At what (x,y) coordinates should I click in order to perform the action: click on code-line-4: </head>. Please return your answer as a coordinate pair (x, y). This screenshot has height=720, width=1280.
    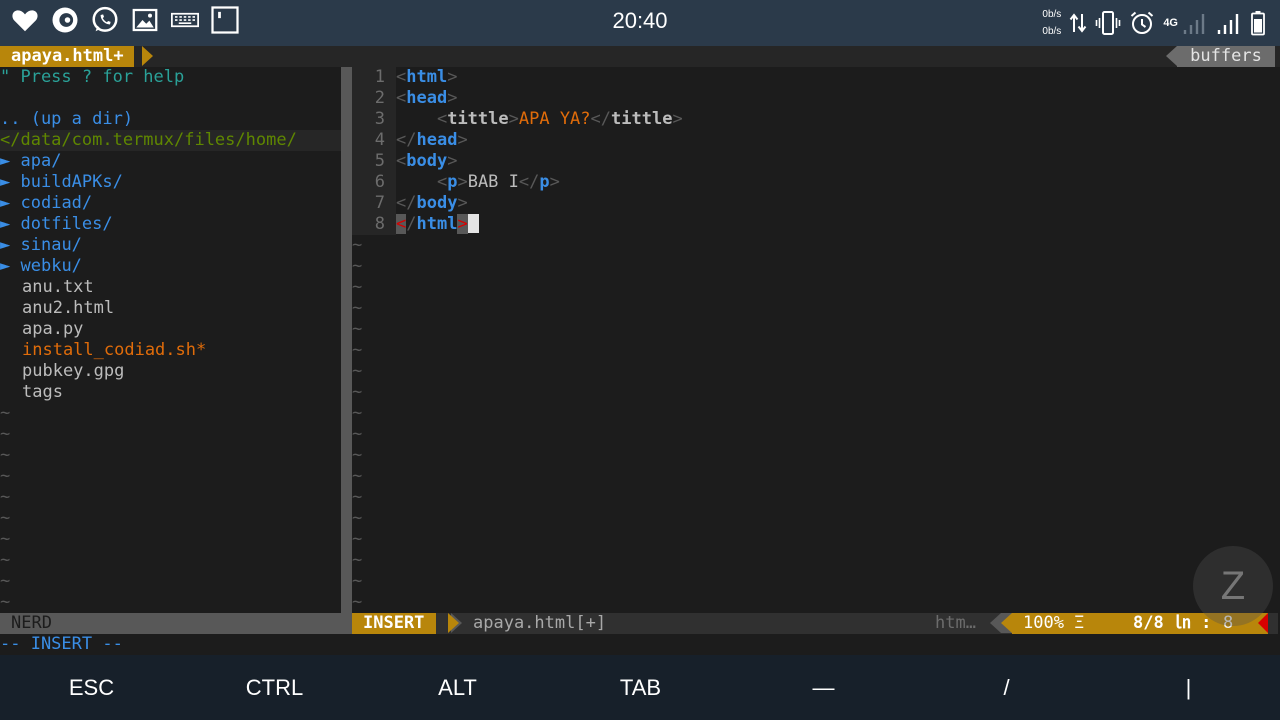
    Looking at the image, I should click on (432, 140).